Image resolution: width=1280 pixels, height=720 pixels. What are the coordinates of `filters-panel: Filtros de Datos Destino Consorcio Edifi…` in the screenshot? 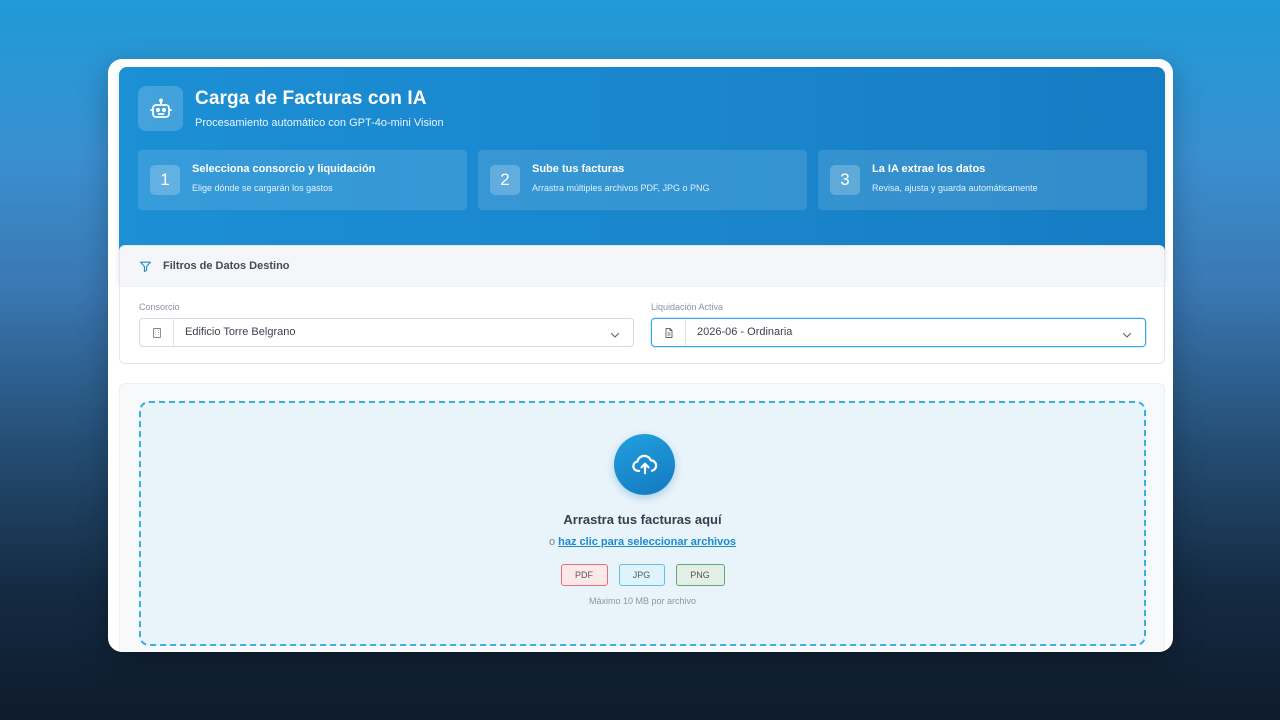 It's located at (642, 304).